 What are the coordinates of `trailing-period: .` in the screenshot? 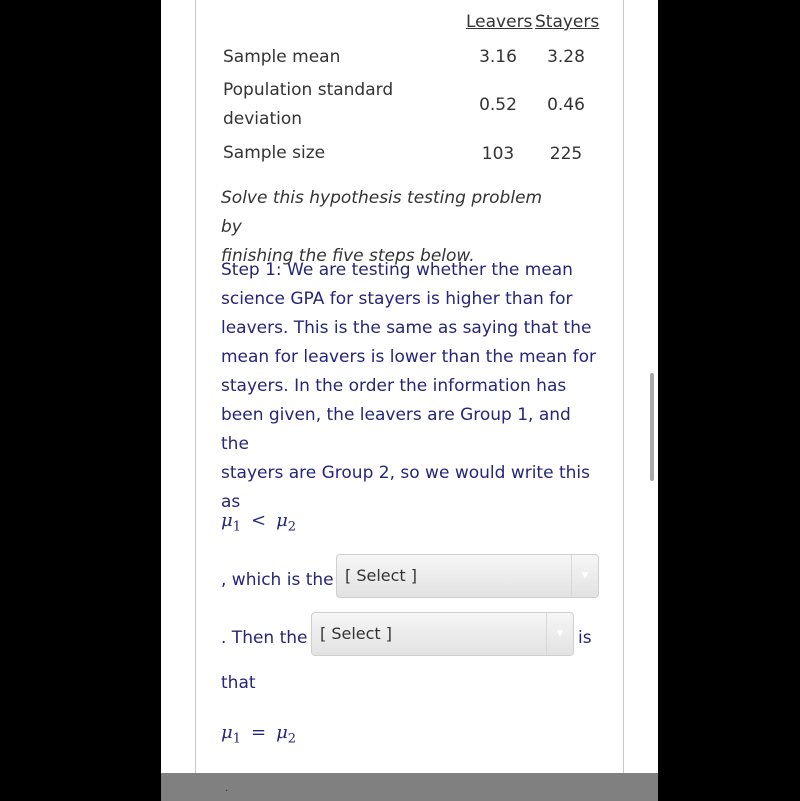 It's located at (227, 788).